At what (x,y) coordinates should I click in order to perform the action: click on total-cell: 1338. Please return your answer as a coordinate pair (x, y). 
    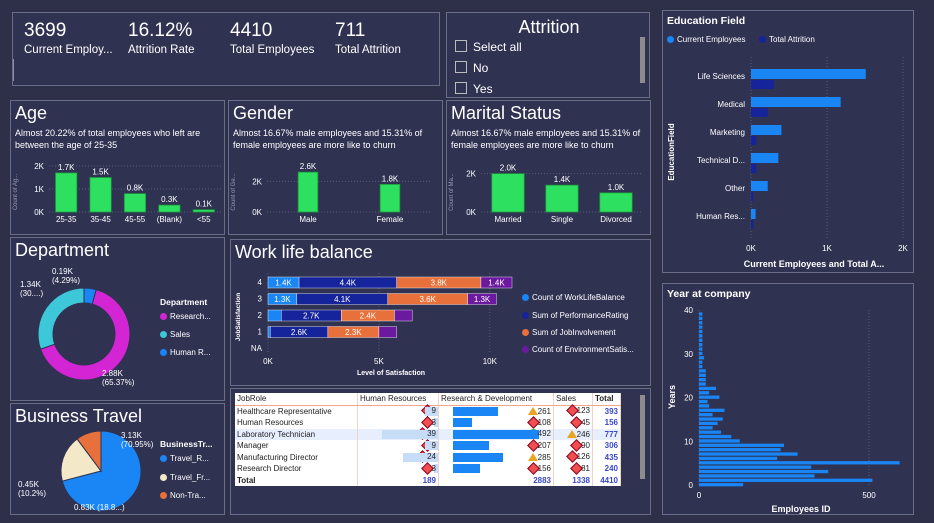
    Looking at the image, I should click on (573, 480).